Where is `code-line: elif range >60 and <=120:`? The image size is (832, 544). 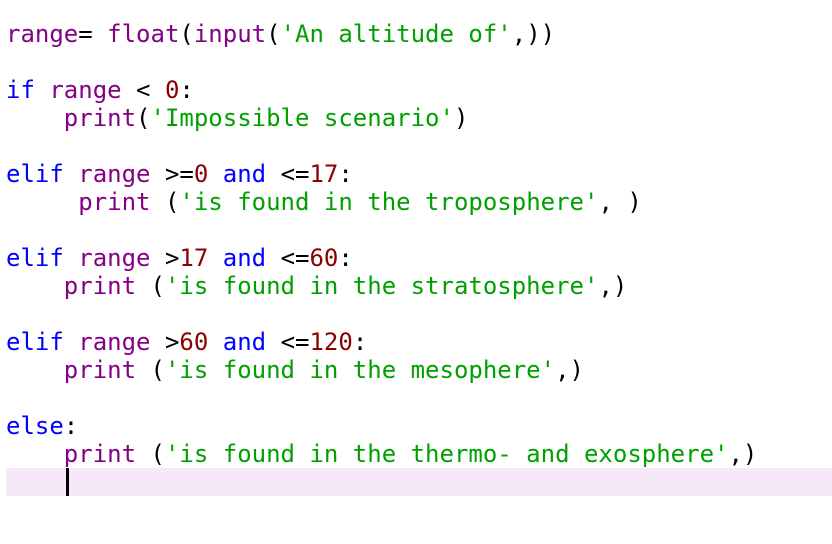
code-line: elif range >60 and <=120: is located at coordinates (419, 342).